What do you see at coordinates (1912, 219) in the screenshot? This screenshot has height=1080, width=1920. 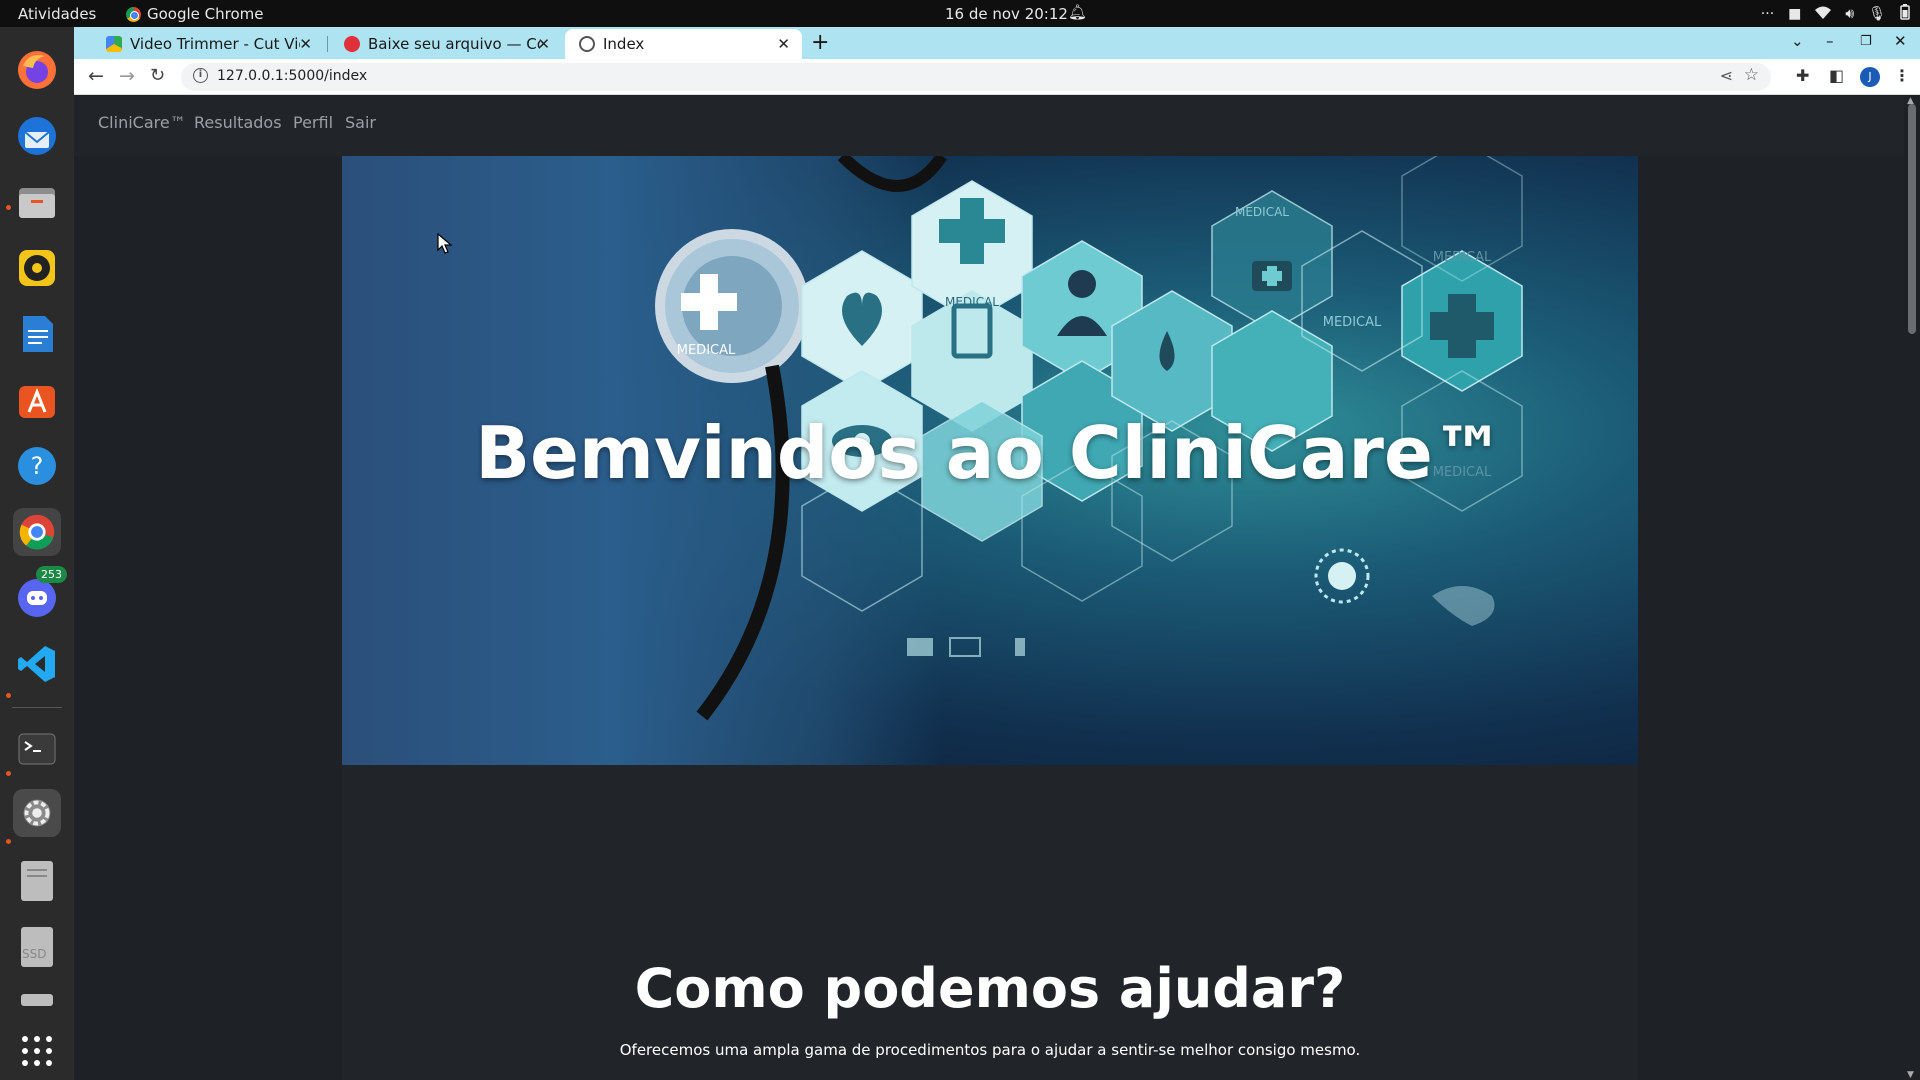 I see `scrollbar-thumb` at bounding box center [1912, 219].